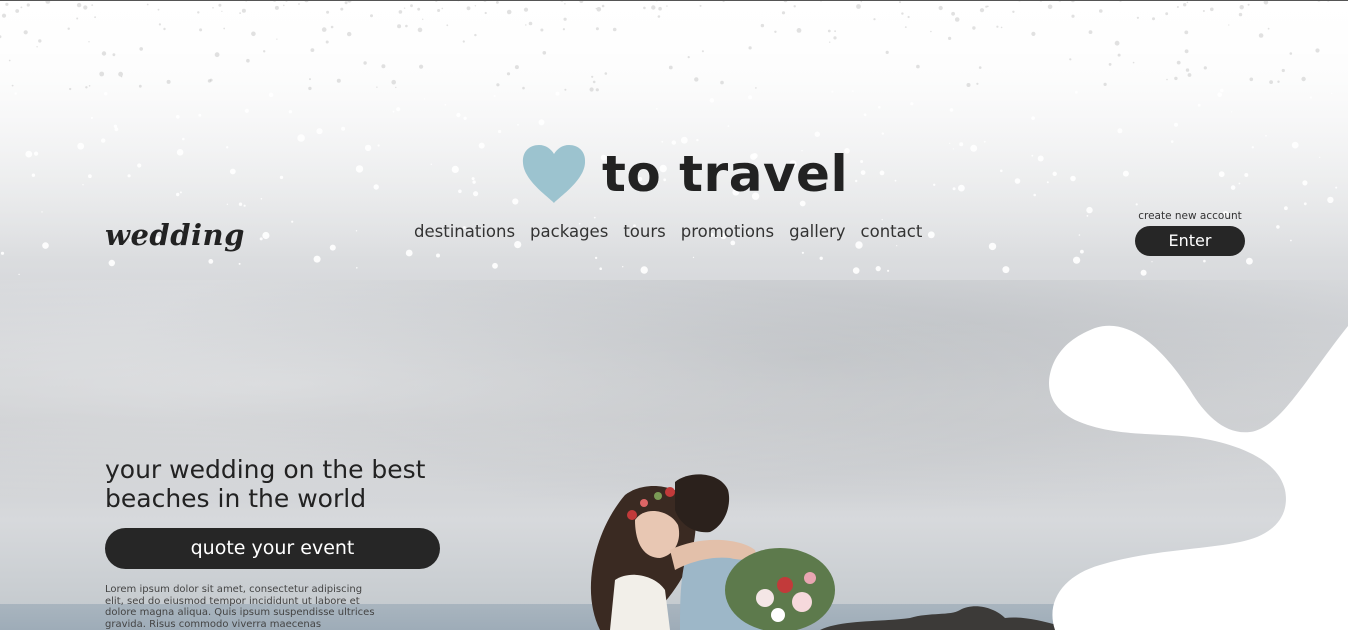  I want to click on create-account-link: create new account, so click(1190, 216).